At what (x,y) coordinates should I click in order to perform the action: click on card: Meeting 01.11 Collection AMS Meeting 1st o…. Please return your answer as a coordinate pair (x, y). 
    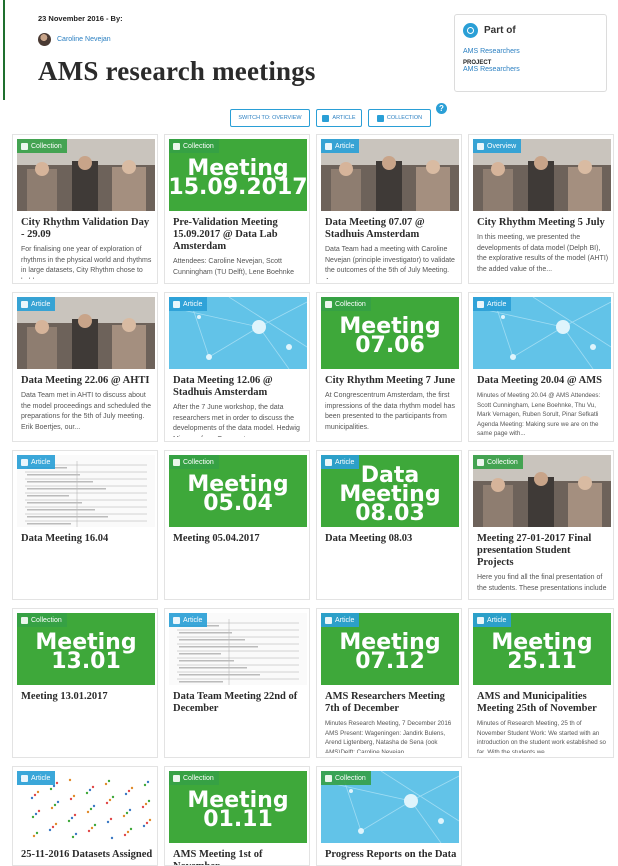
    Looking at the image, I should click on (237, 816).